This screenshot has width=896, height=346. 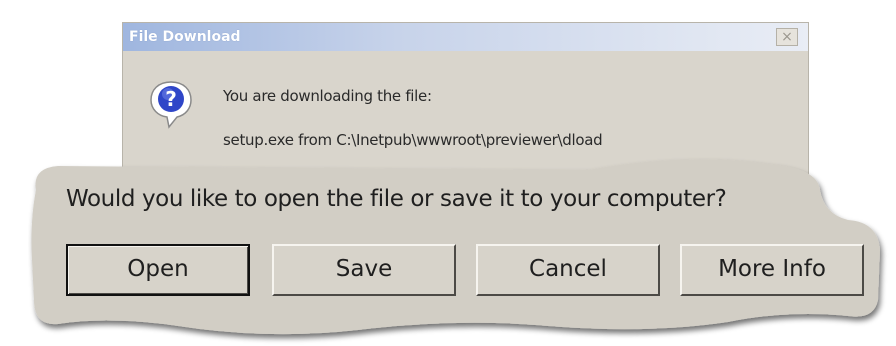 I want to click on title-bar: File Download ×, so click(x=465, y=37).